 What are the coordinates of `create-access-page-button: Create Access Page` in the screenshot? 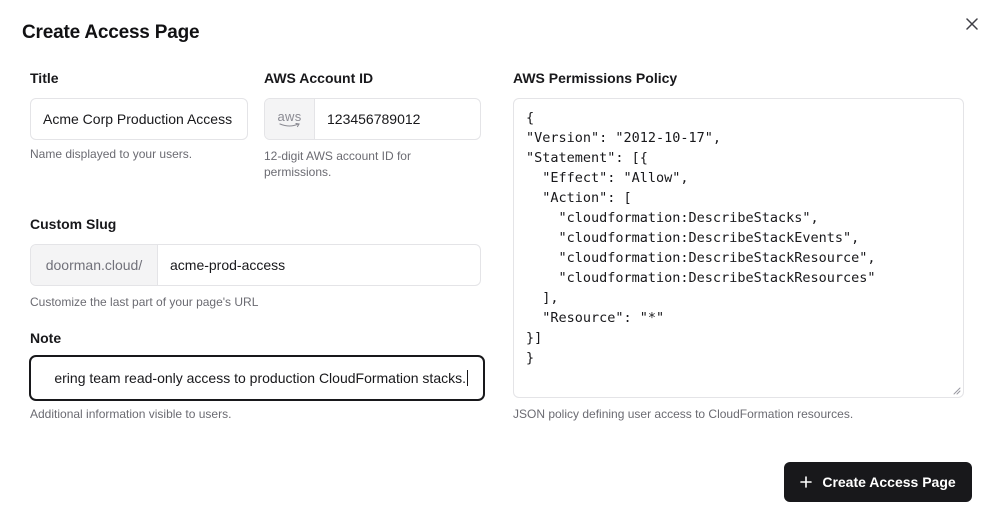 It's located at (878, 482).